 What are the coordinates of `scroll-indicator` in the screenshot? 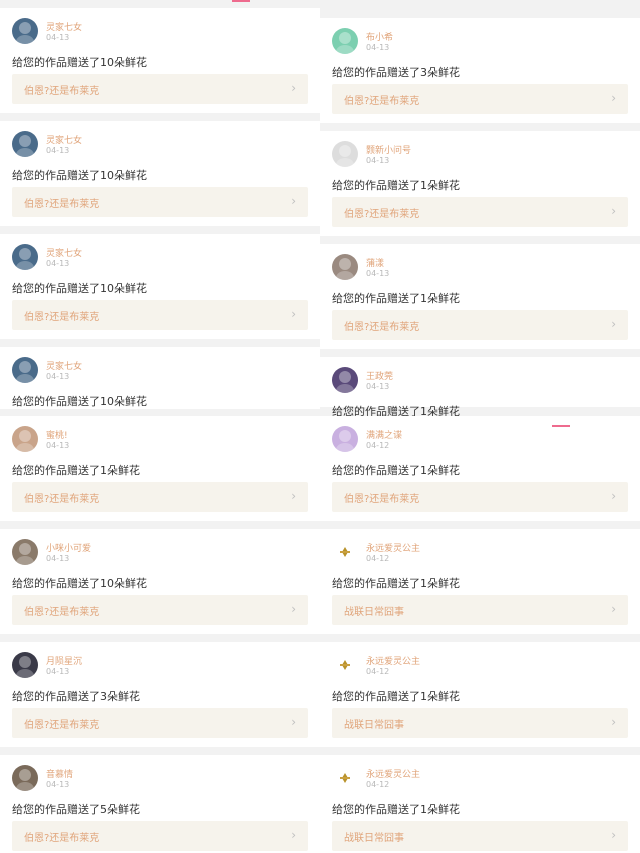 It's located at (561, 426).